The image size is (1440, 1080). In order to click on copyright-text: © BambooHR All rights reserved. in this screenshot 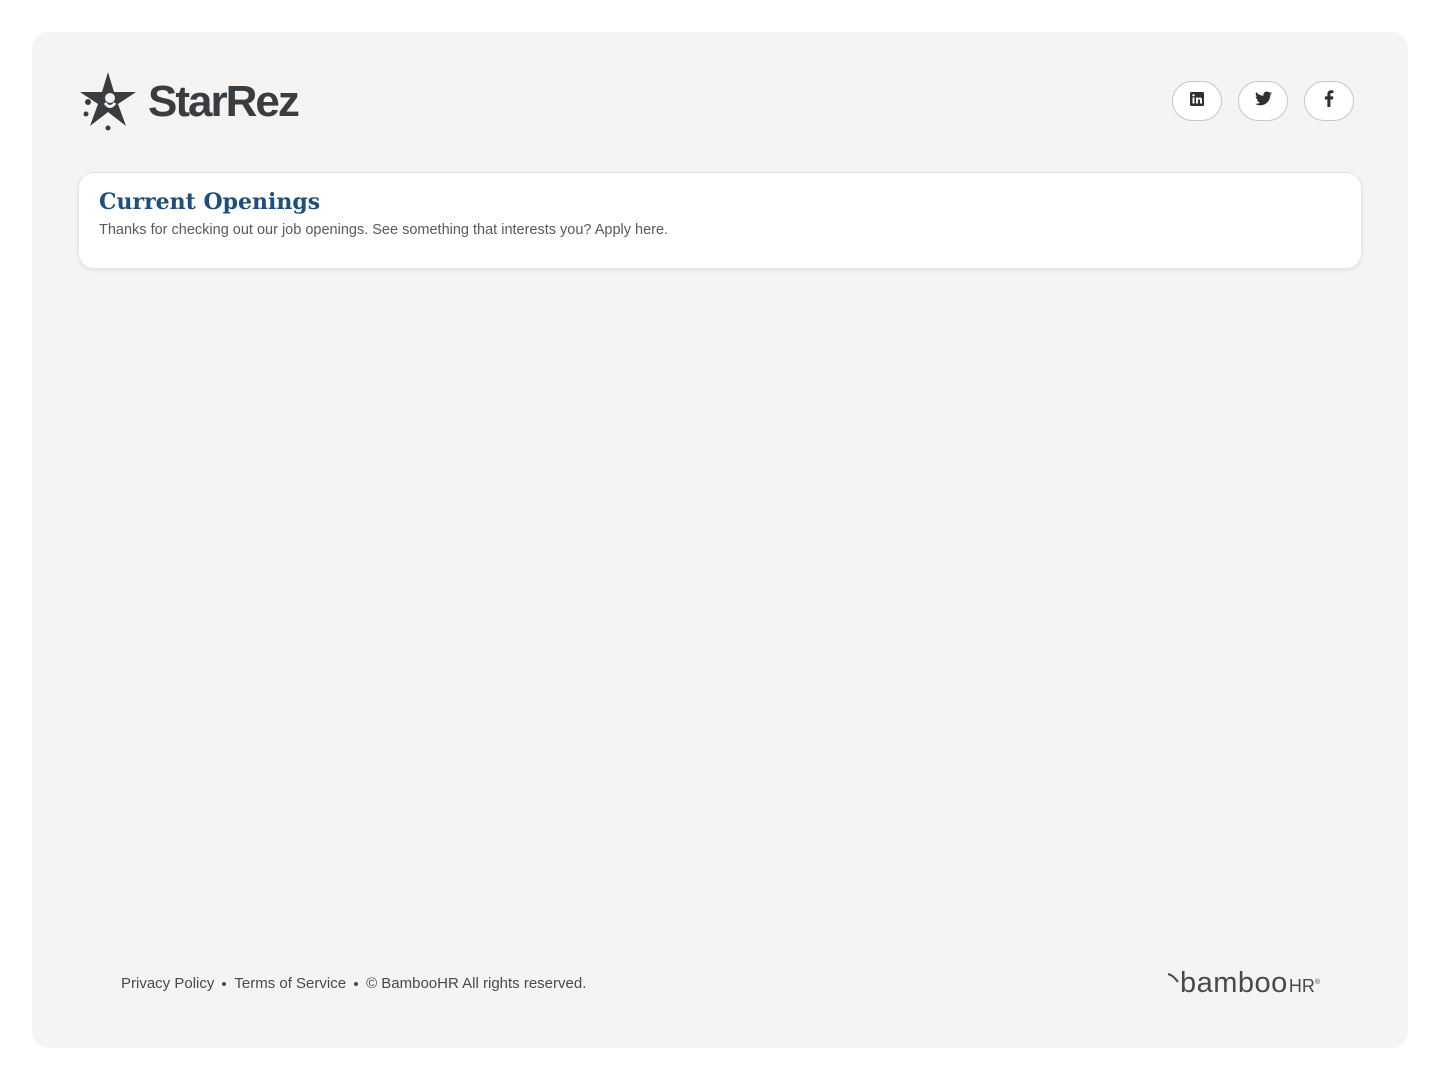, I will do `click(476, 983)`.